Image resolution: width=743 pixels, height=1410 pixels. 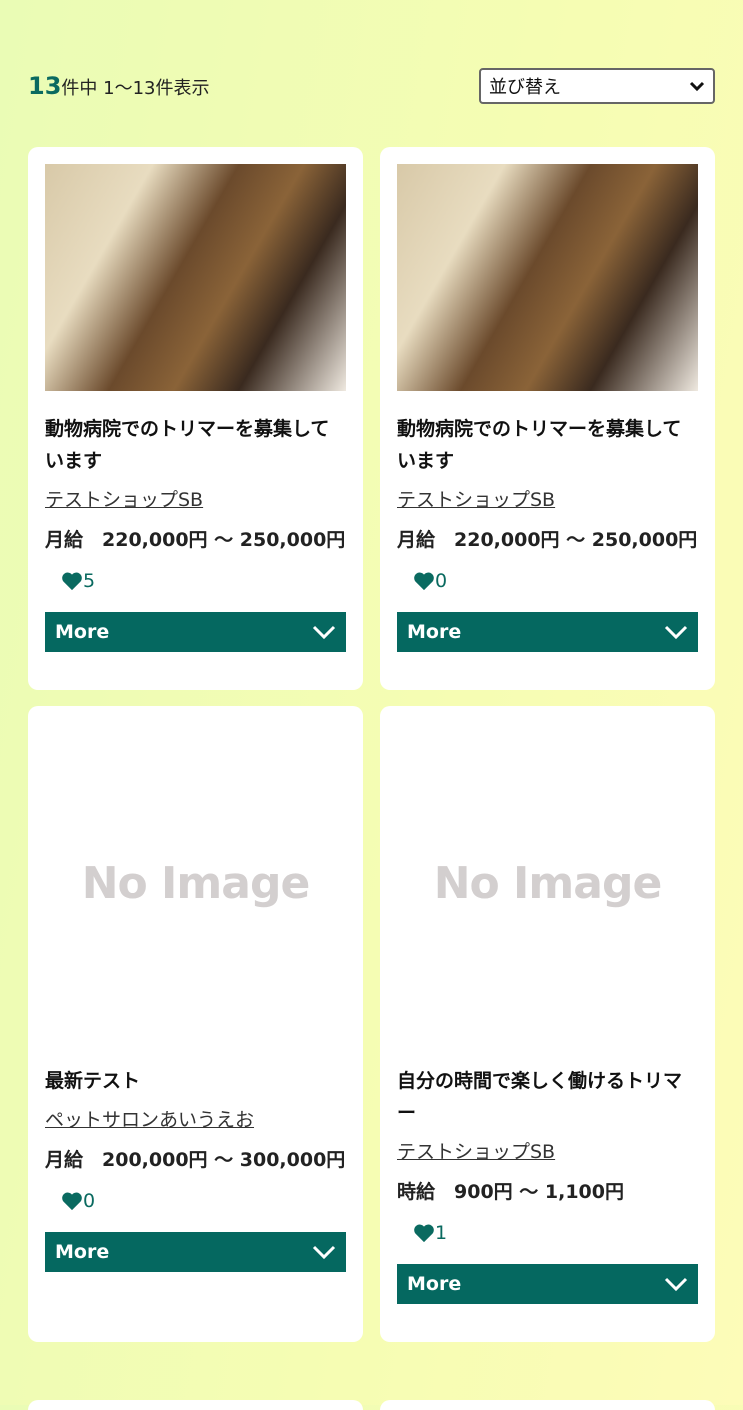 I want to click on like-count: 5, so click(x=89, y=581).